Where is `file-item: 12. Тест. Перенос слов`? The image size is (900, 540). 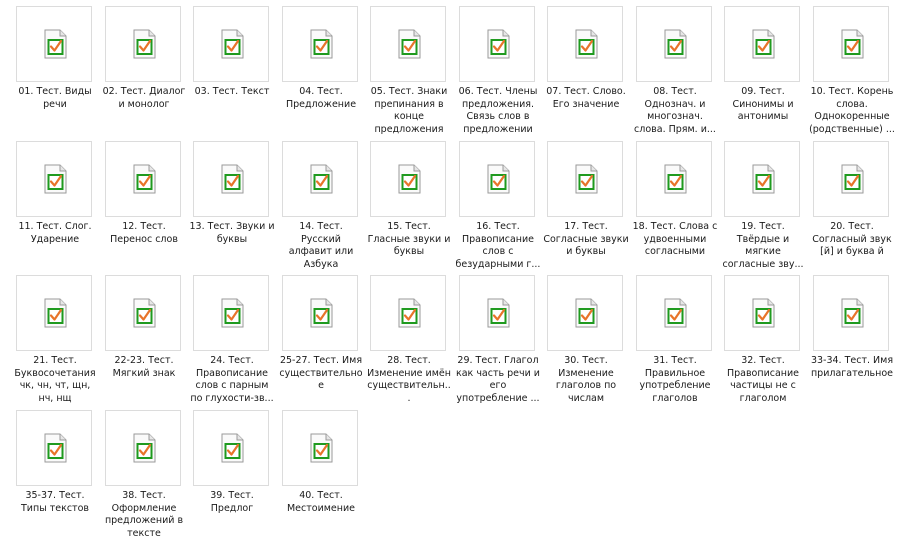 file-item: 12. Тест. Перенос слов is located at coordinates (145, 204).